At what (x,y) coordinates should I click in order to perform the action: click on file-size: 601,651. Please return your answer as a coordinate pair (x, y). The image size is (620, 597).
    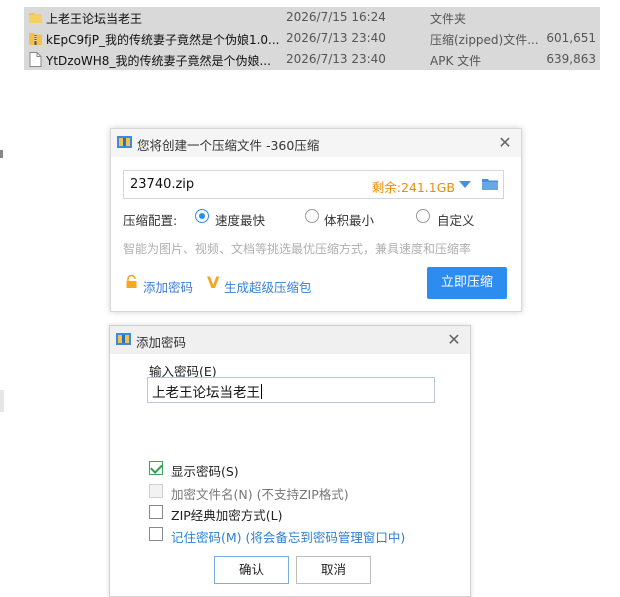
    Looking at the image, I should click on (571, 38).